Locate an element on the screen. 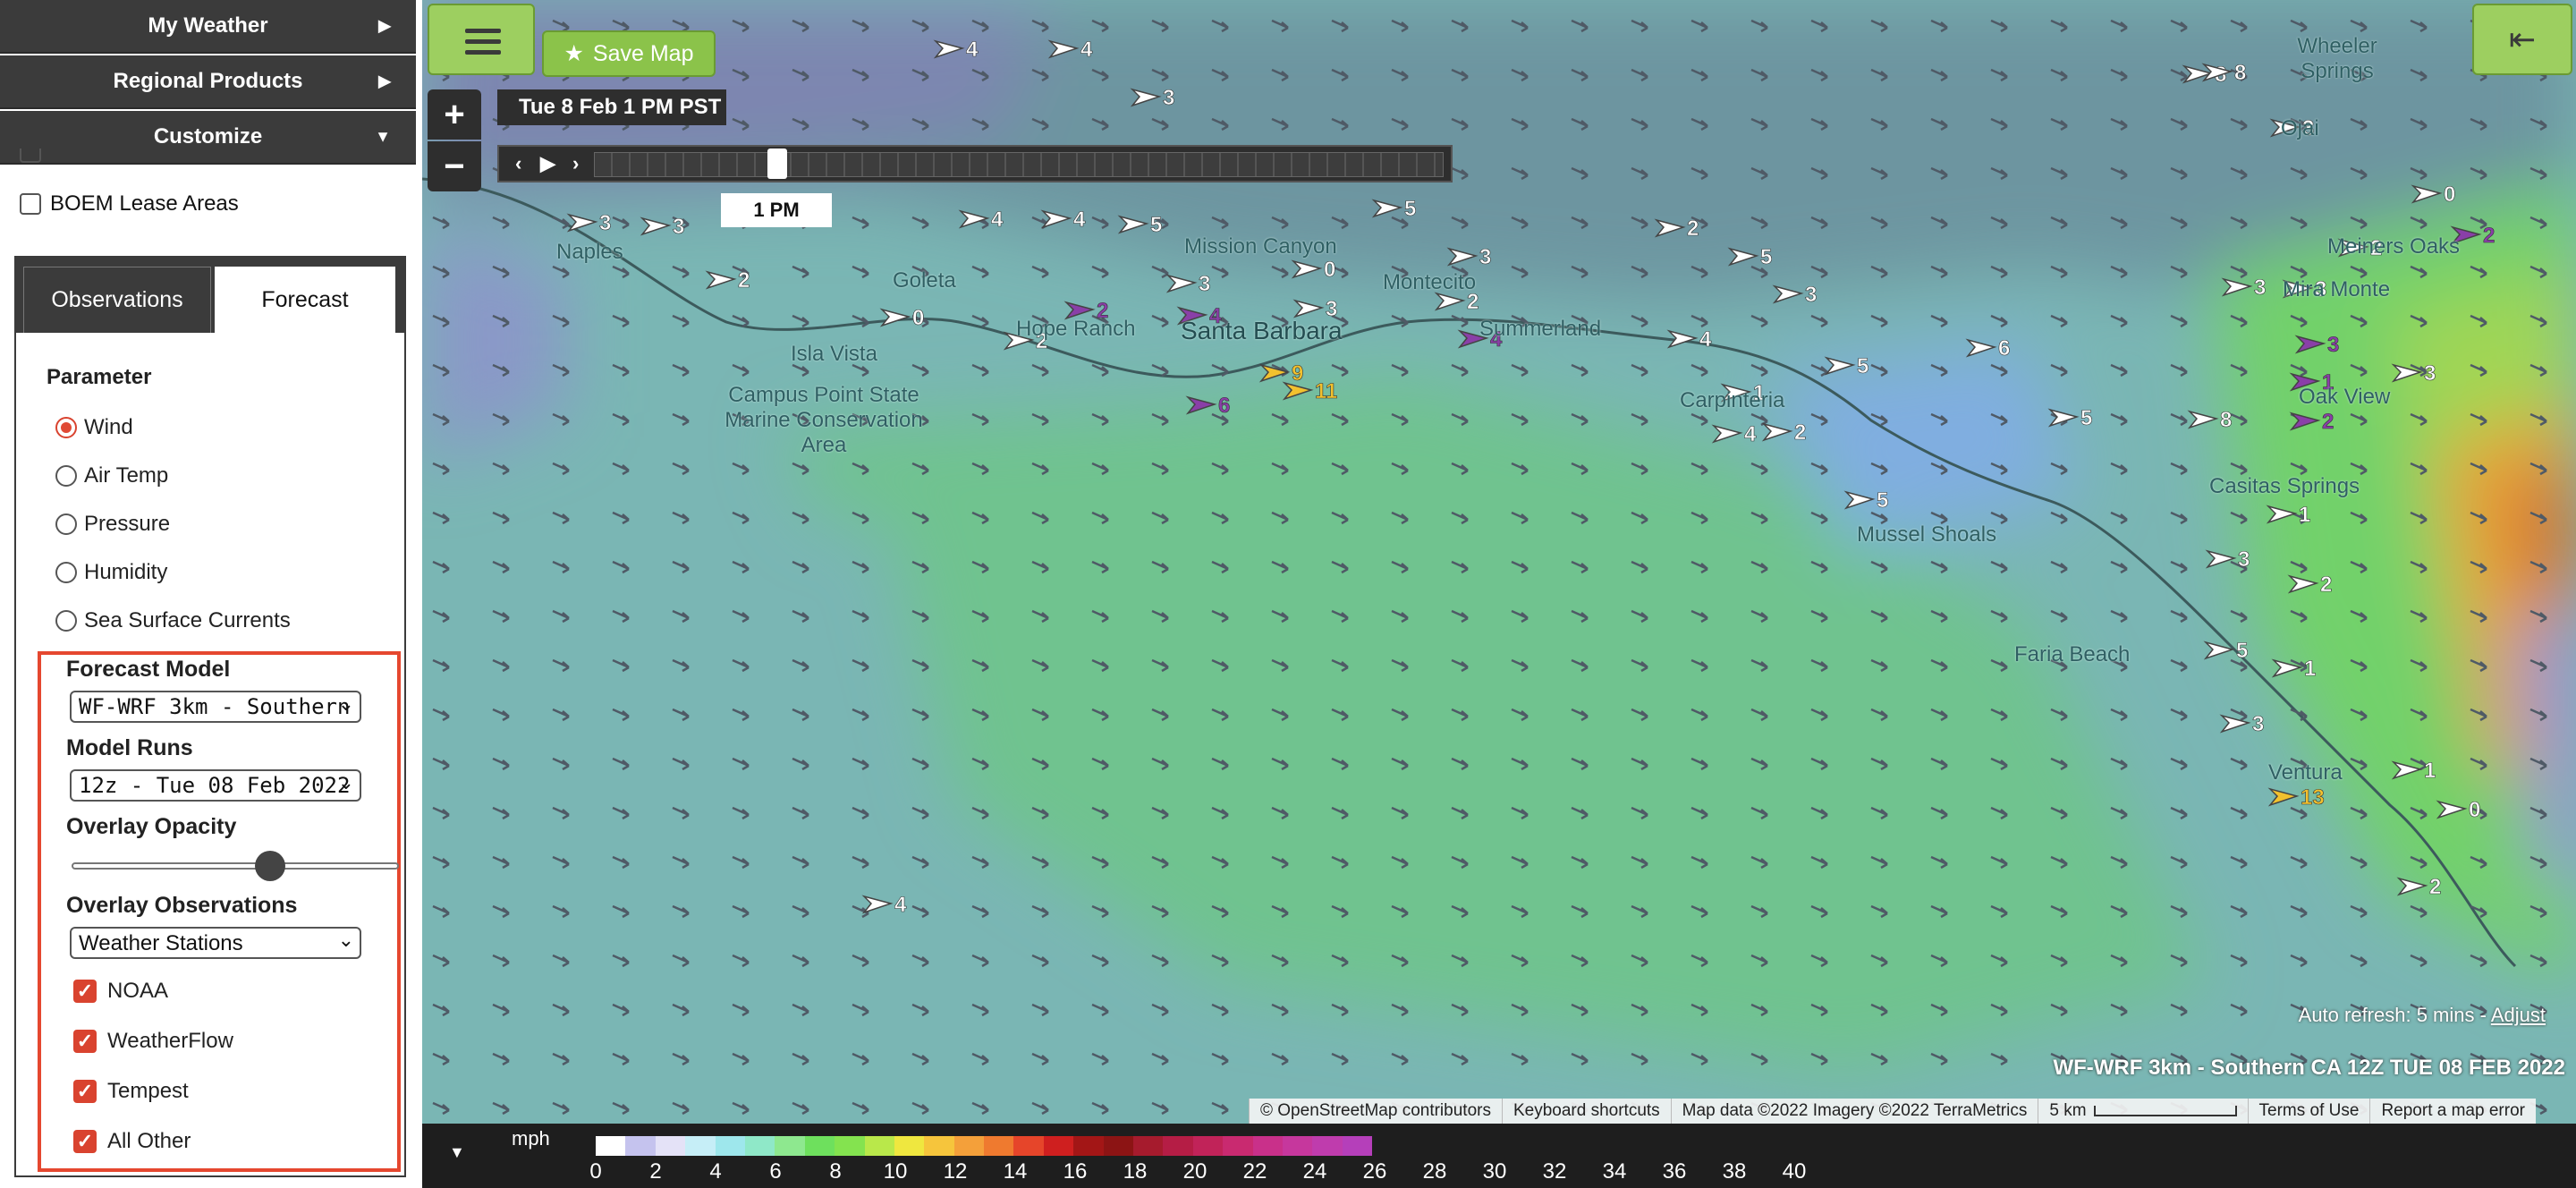 This screenshot has width=2576, height=1188. parameter-option-humidity: Humidity is located at coordinates (111, 573).